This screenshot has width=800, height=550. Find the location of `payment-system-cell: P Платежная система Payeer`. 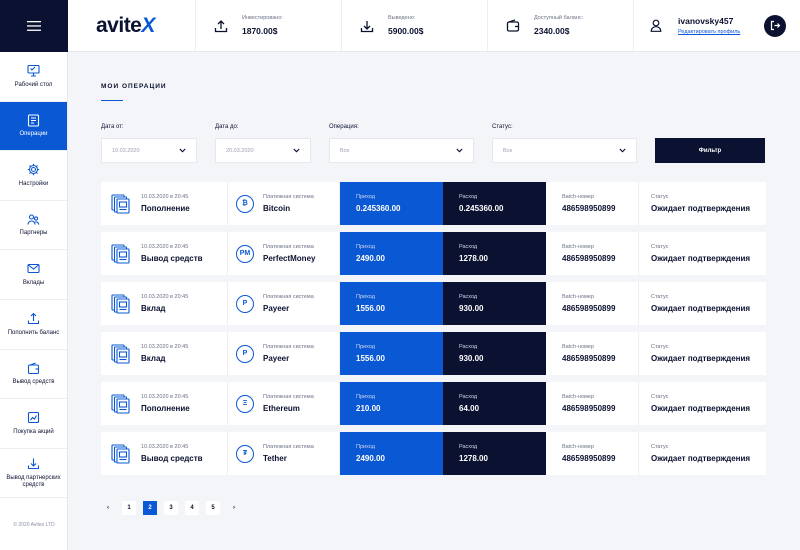

payment-system-cell: P Платежная система Payeer is located at coordinates (284, 353).